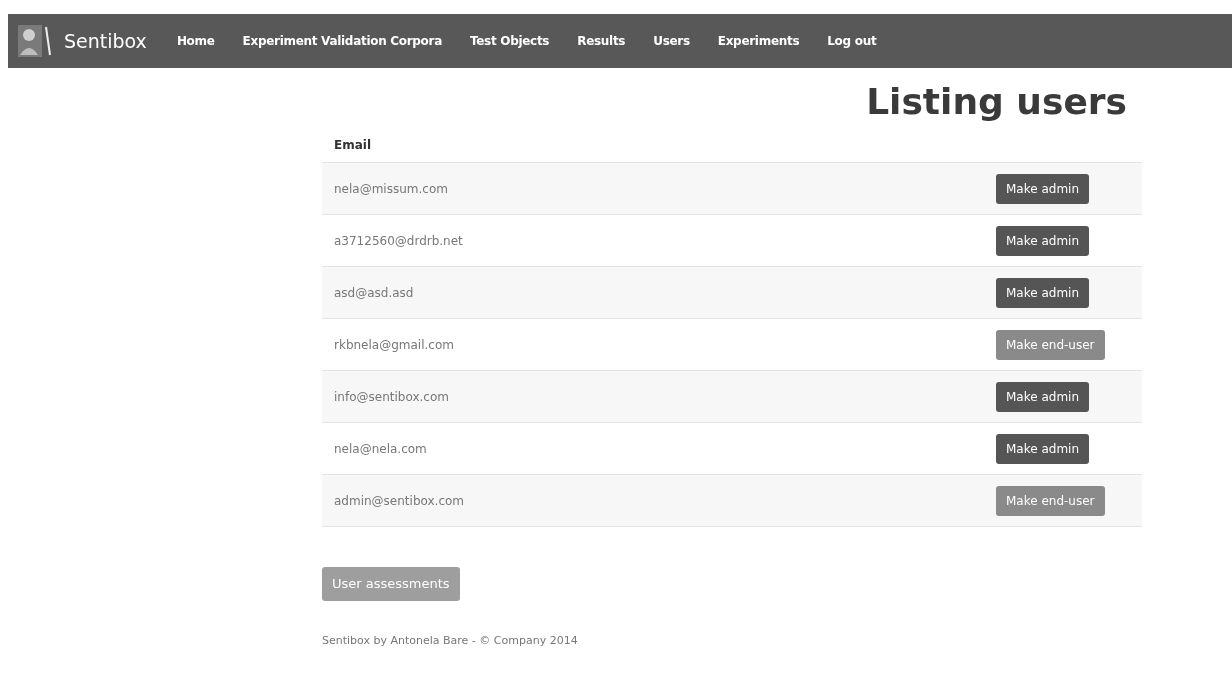  What do you see at coordinates (996, 102) in the screenshot?
I see `page-title: Listing users` at bounding box center [996, 102].